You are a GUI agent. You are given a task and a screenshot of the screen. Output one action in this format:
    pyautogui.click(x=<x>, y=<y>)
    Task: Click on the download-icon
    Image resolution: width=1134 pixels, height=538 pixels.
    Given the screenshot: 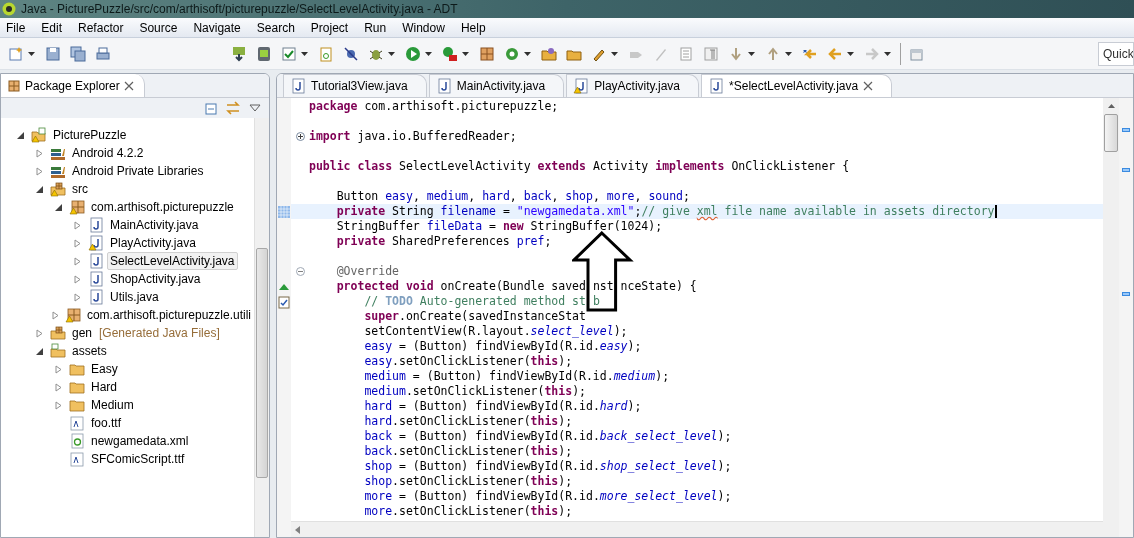 What is the action you would take?
    pyautogui.click(x=239, y=53)
    